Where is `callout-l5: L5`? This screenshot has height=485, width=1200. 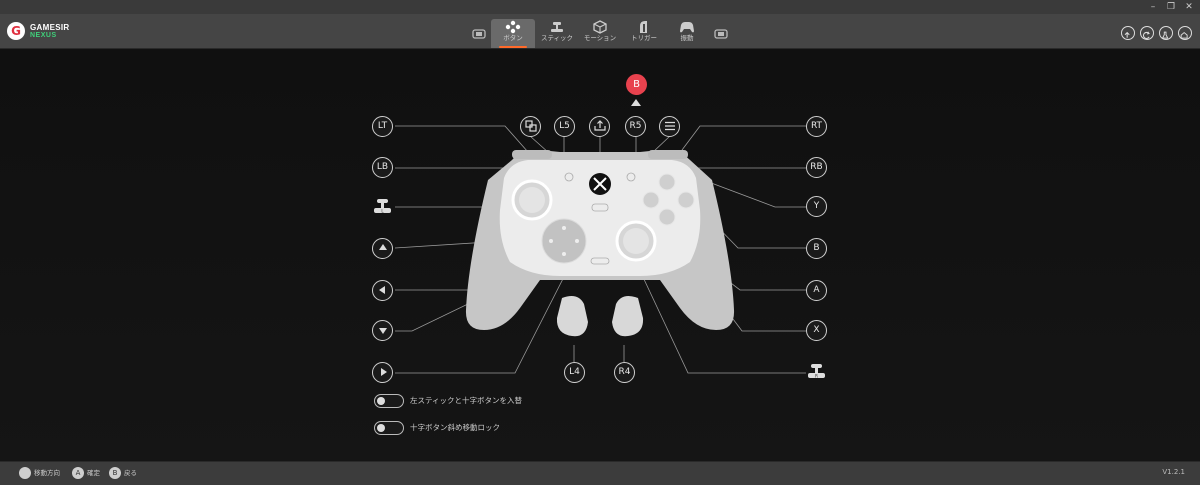
callout-l5: L5 is located at coordinates (564, 126).